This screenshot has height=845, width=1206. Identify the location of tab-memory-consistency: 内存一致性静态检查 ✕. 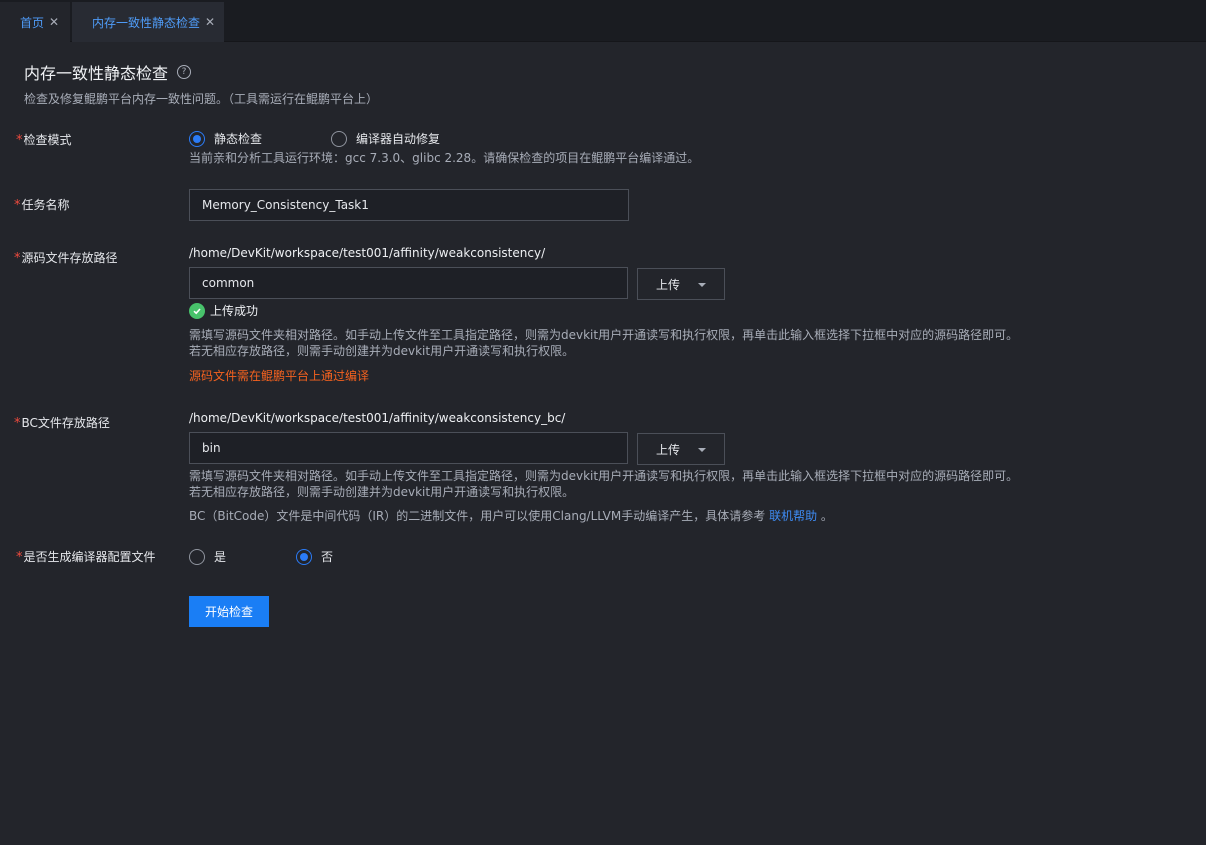
(148, 22).